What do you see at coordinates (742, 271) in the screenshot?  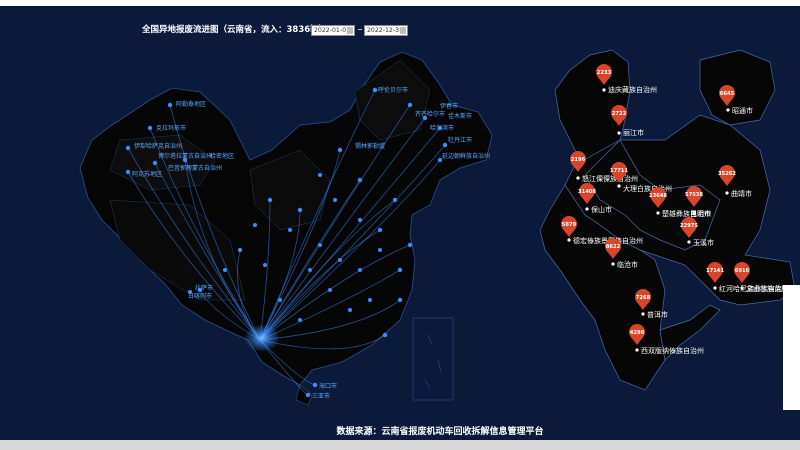 I see `svg-text: 6916` at bounding box center [742, 271].